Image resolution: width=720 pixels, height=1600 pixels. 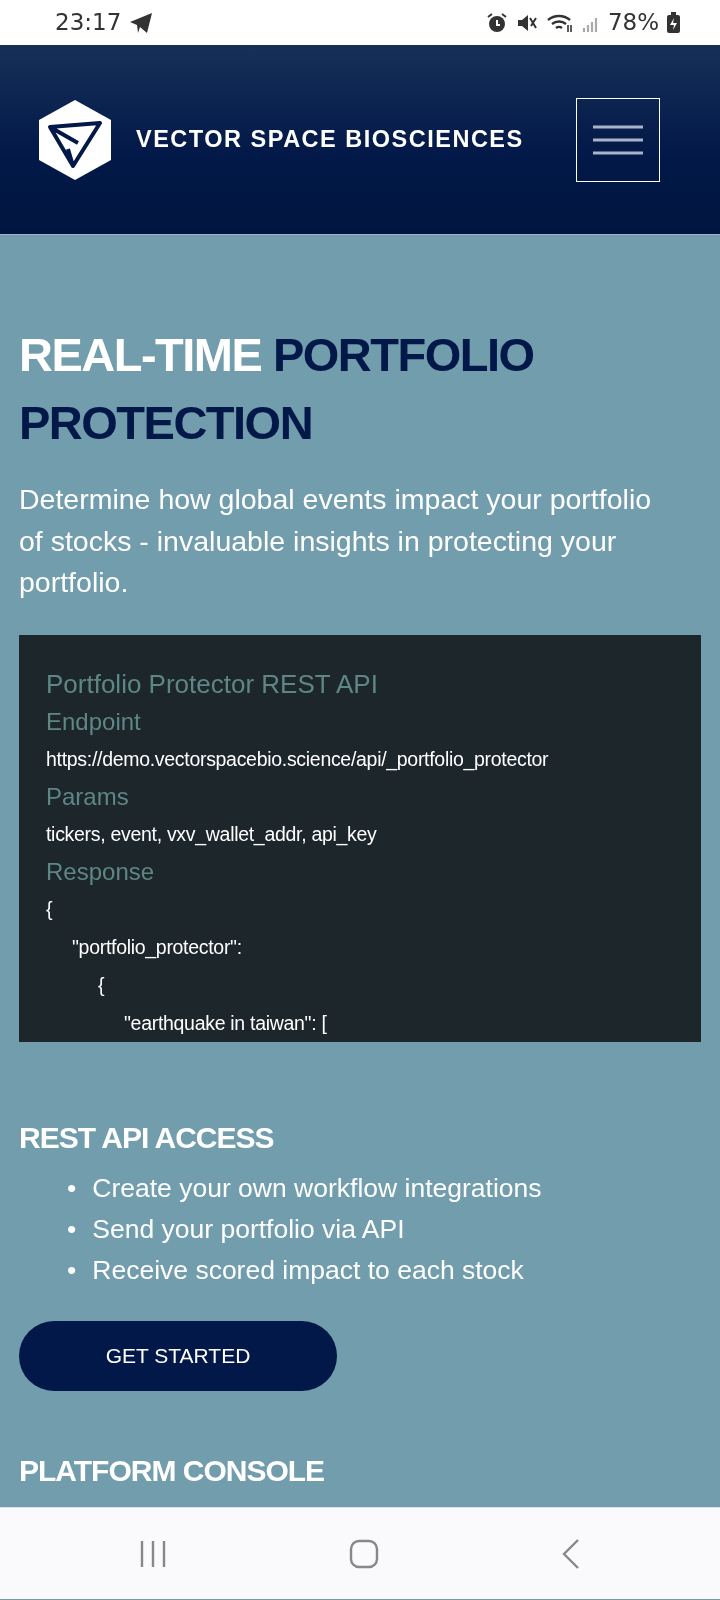 I want to click on section-heading: PLATFORM CONSOLE, so click(x=172, y=1471).